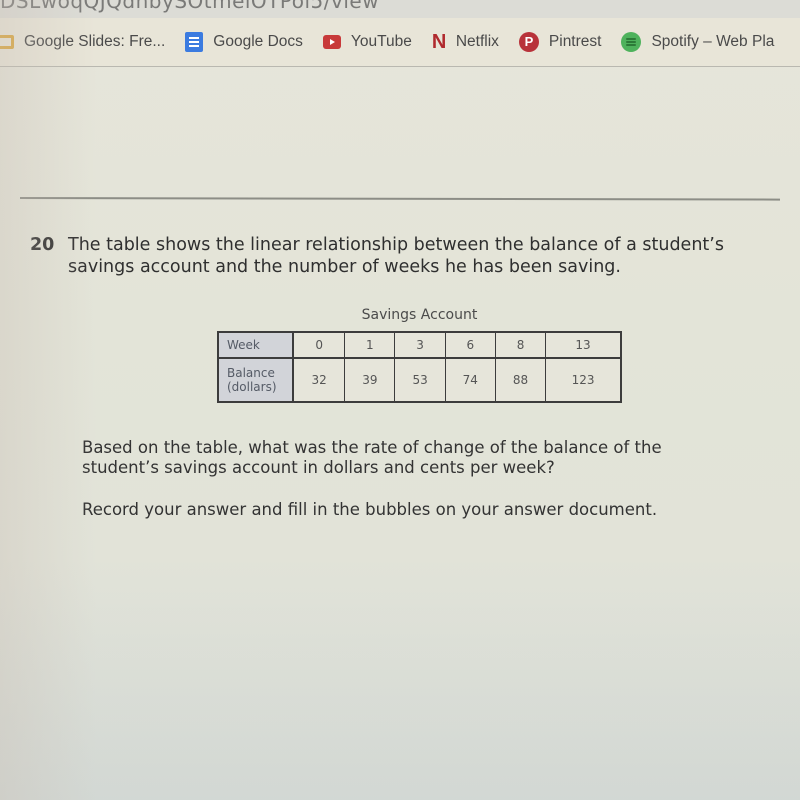 The image size is (800, 800). What do you see at coordinates (400, 9) in the screenshot?
I see `address-bar: DSLwoqQJQdnbySOtmelOTPol5/view` at bounding box center [400, 9].